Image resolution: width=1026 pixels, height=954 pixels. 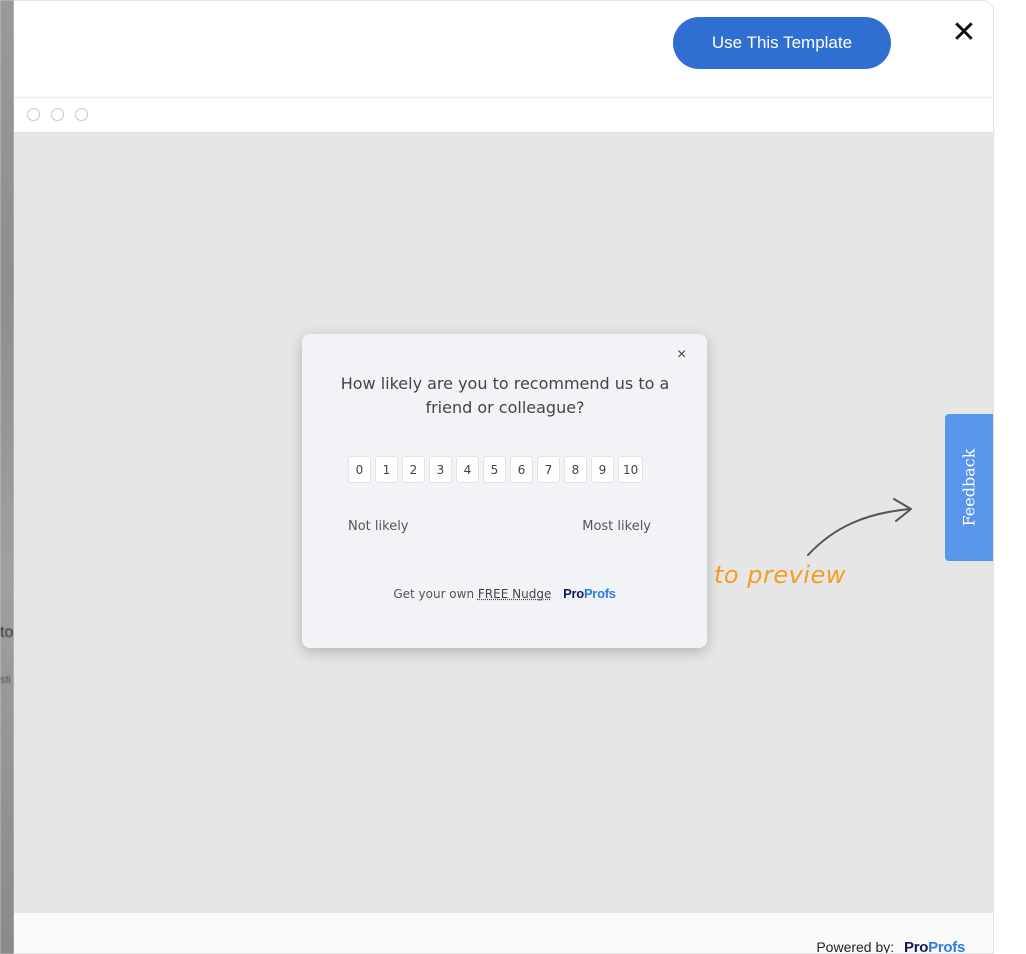 I want to click on nudge-footer: Get your own FREE Nudge ProProfs, so click(x=504, y=593).